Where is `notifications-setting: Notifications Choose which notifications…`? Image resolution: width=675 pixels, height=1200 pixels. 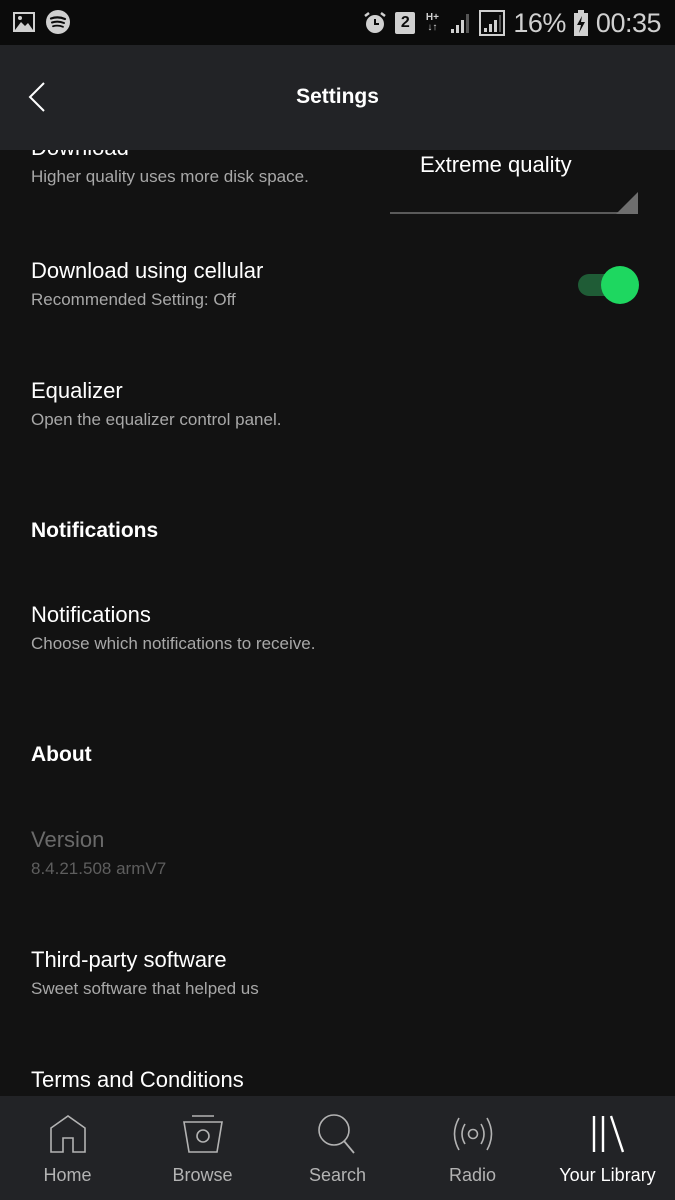
notifications-setting: Notifications Choose which notifications… is located at coordinates (337, 628).